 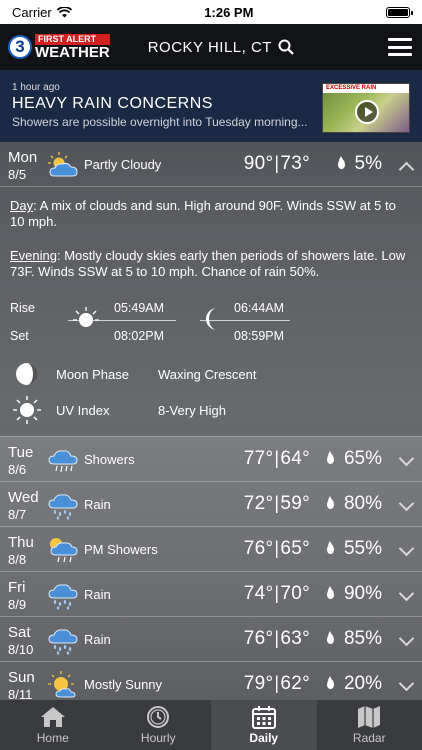 I want to click on uv-index-row: UV Index 8-Very High, so click(x=210, y=410).